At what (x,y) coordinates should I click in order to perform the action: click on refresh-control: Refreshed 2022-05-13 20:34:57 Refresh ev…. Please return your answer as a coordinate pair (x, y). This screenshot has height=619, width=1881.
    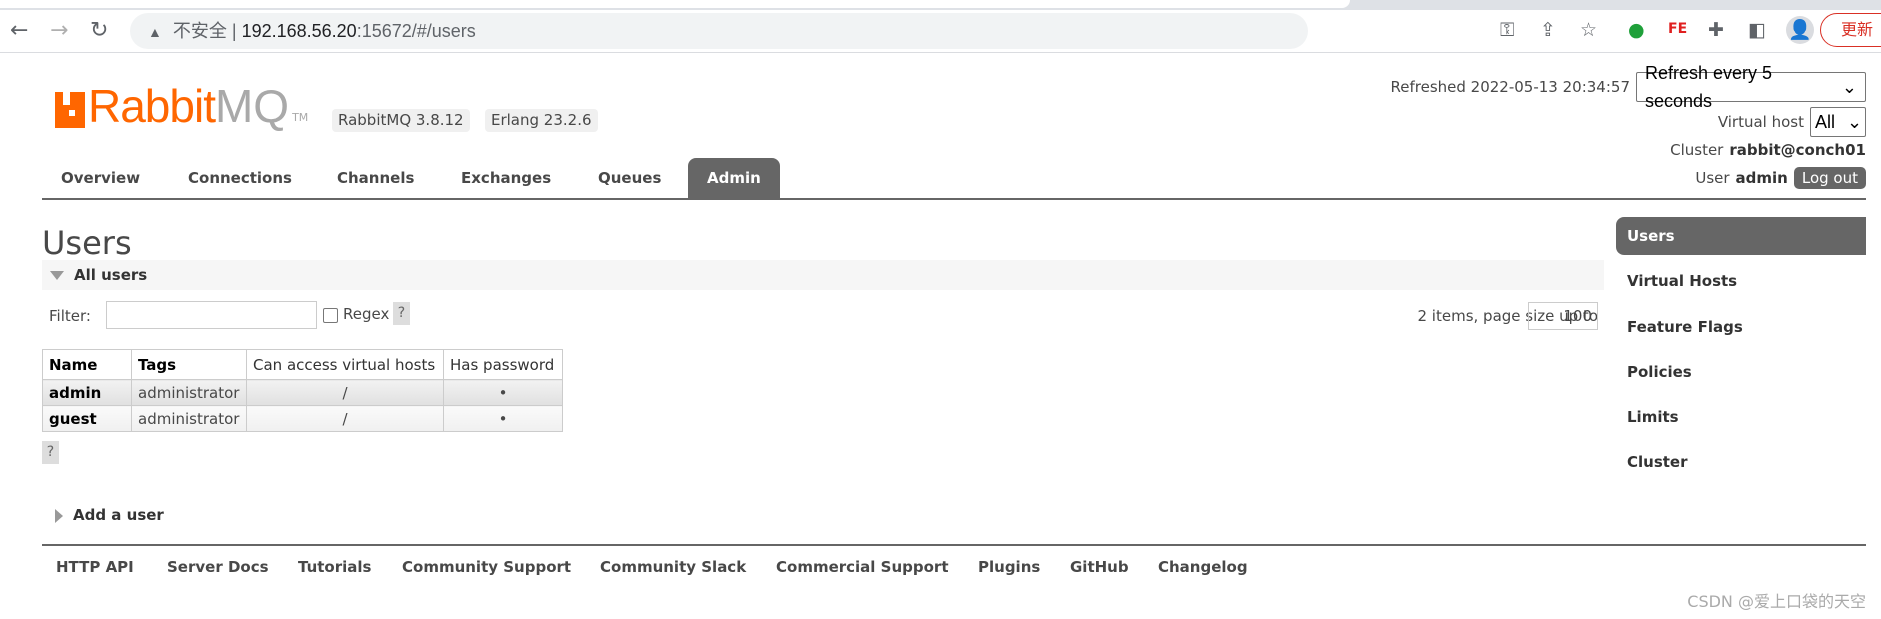
    Looking at the image, I should click on (1628, 87).